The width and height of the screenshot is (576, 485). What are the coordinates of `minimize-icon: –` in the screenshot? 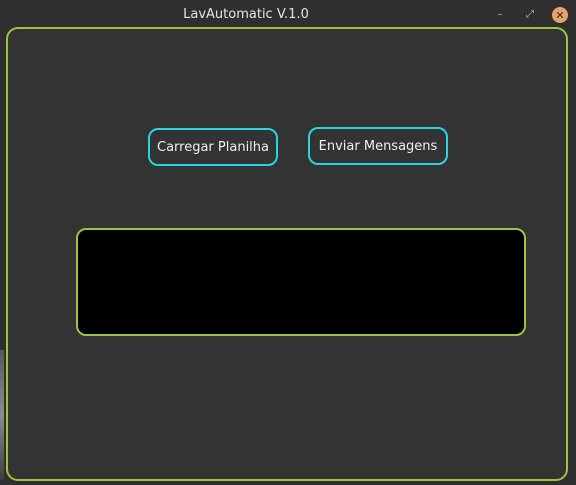 It's located at (500, 15).